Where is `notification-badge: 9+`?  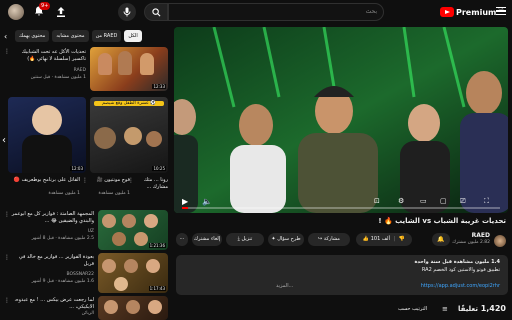 notification-badge: 9+ is located at coordinates (45, 6).